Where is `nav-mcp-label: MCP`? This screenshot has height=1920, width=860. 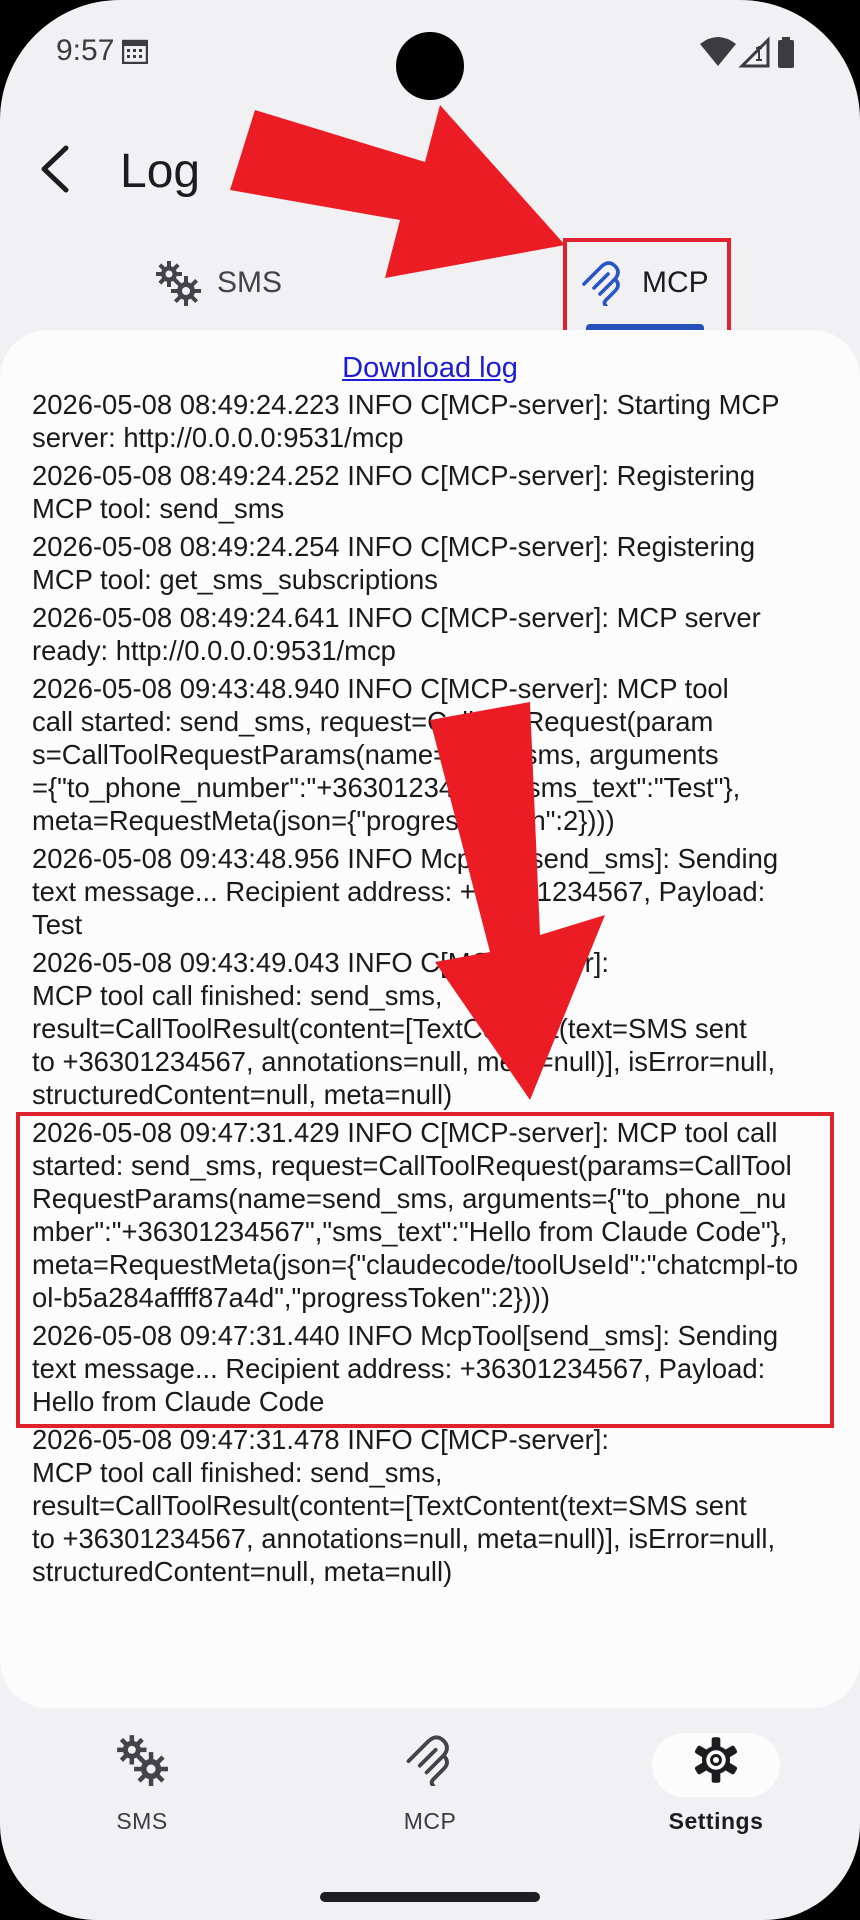
nav-mcp-label: MCP is located at coordinates (430, 1821).